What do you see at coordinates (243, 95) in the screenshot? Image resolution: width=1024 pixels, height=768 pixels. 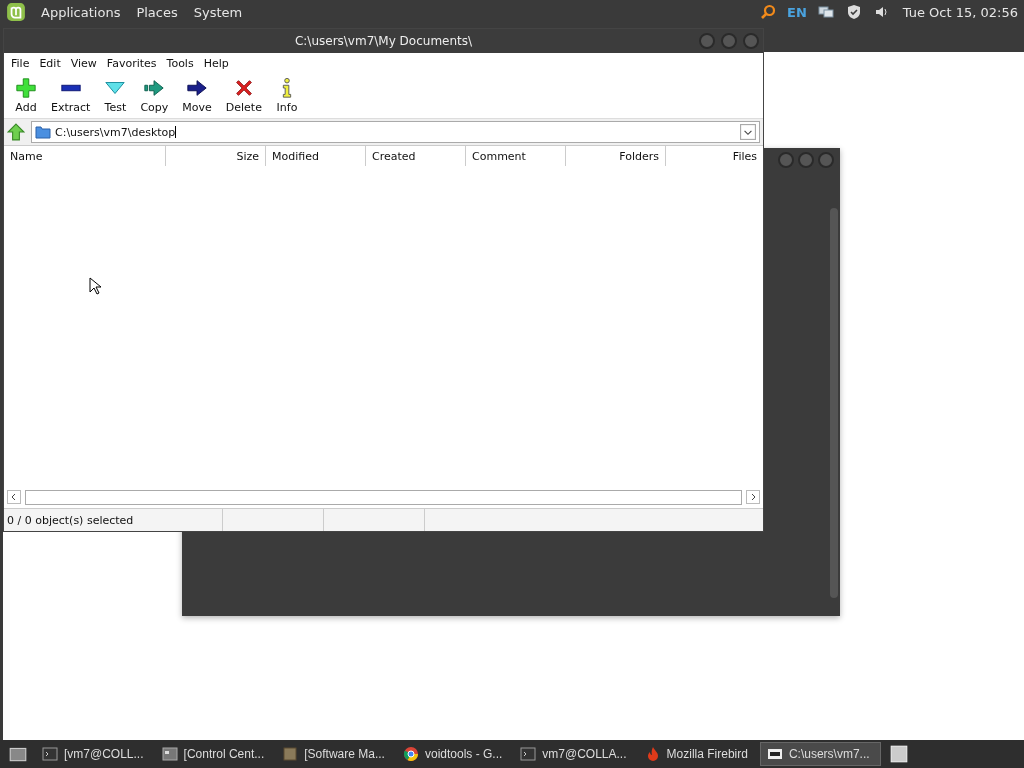 I see `toolbar-button: Delete` at bounding box center [243, 95].